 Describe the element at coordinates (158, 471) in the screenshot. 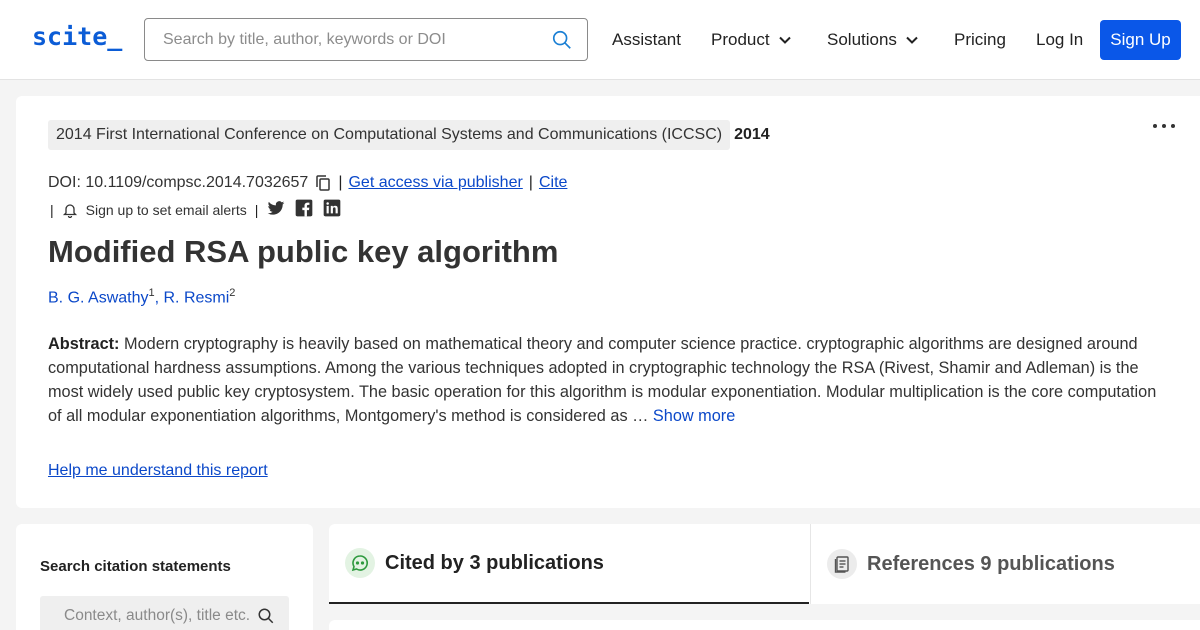

I see `help-understand-link: Help me understand this report` at that location.